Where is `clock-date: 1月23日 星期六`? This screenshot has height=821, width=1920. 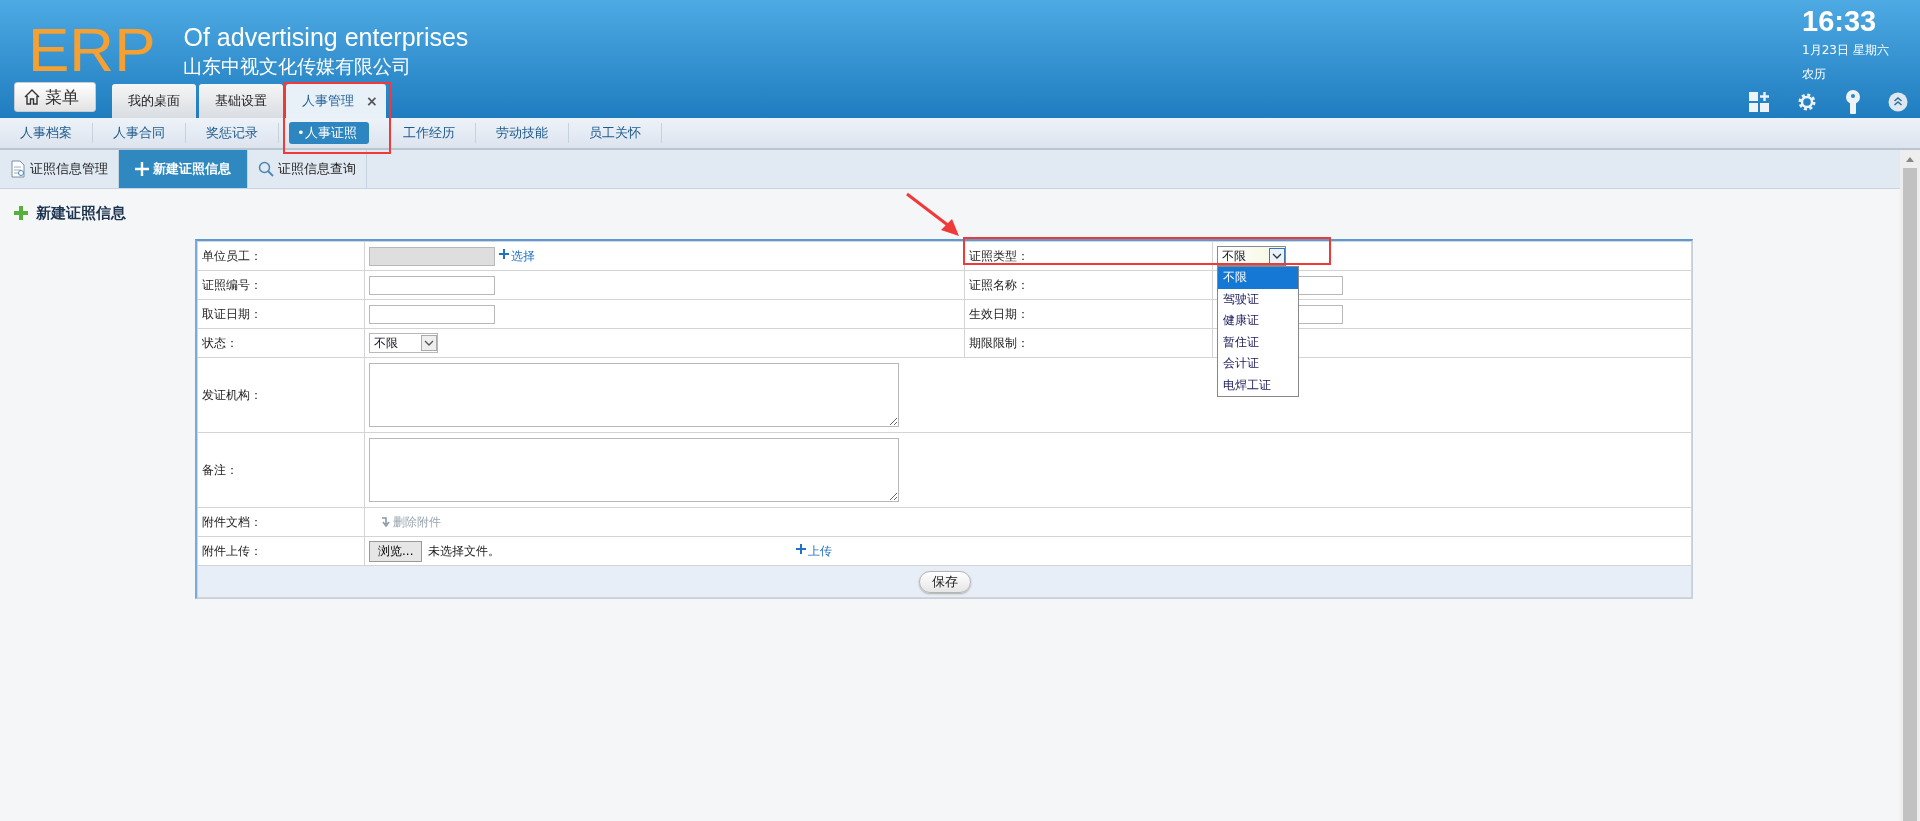
clock-date: 1月23日 星期六 is located at coordinates (1846, 50).